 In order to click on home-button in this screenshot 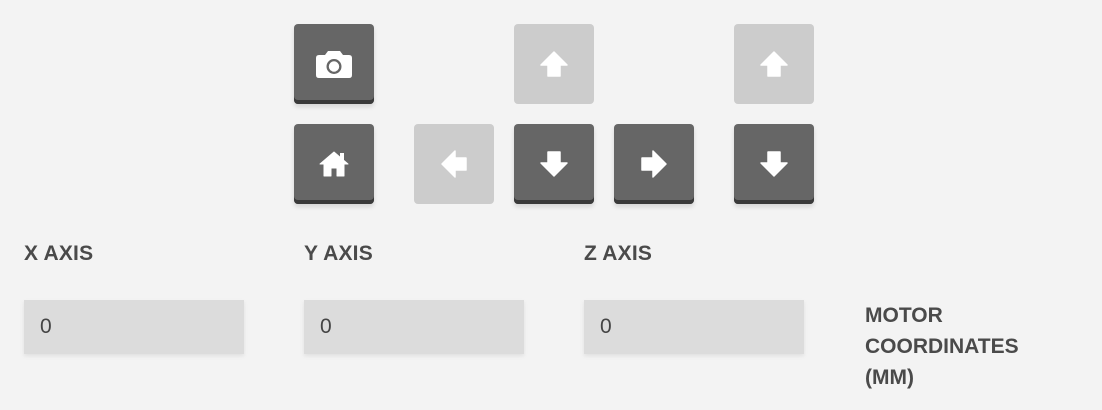, I will do `click(334, 164)`.